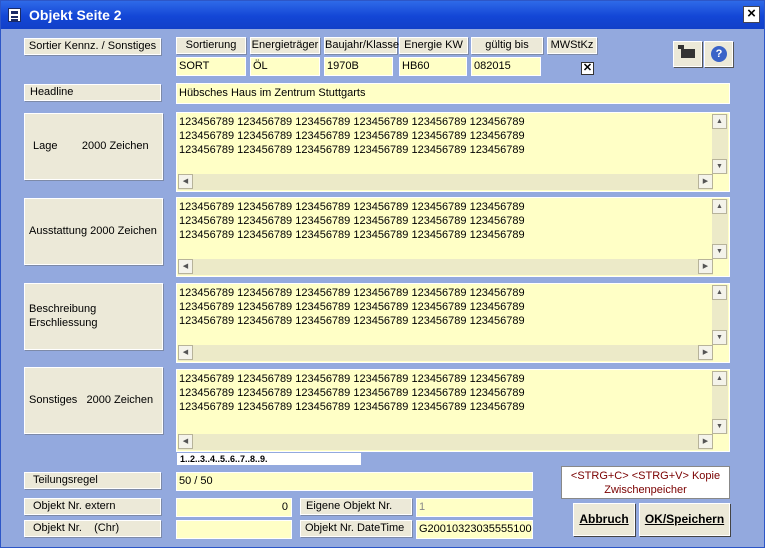 The image size is (765, 548). I want to click on form-icon, so click(14, 15).